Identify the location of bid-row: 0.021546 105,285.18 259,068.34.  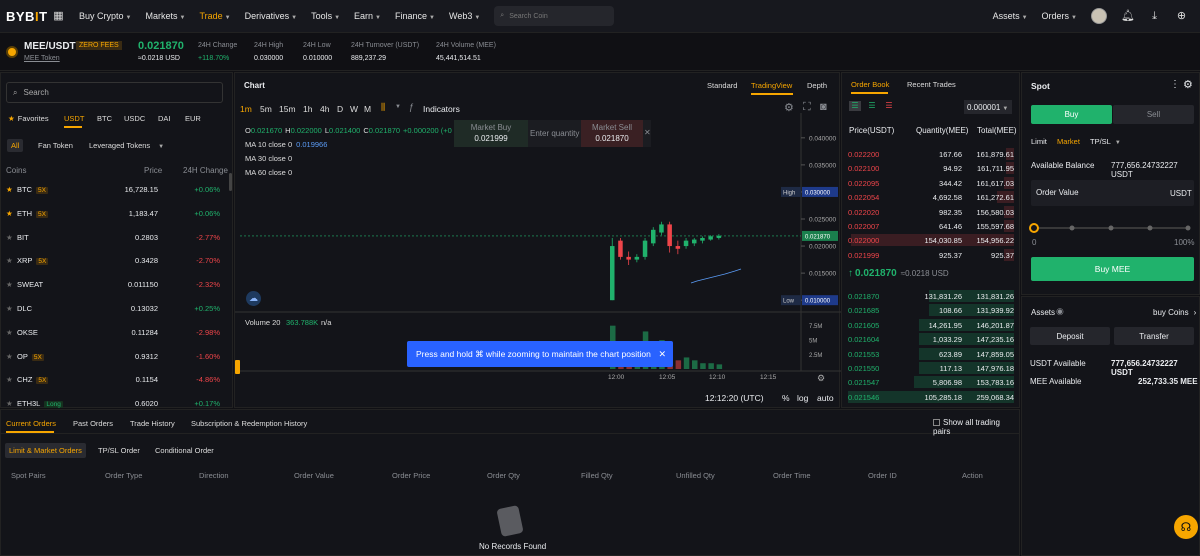
(931, 397).